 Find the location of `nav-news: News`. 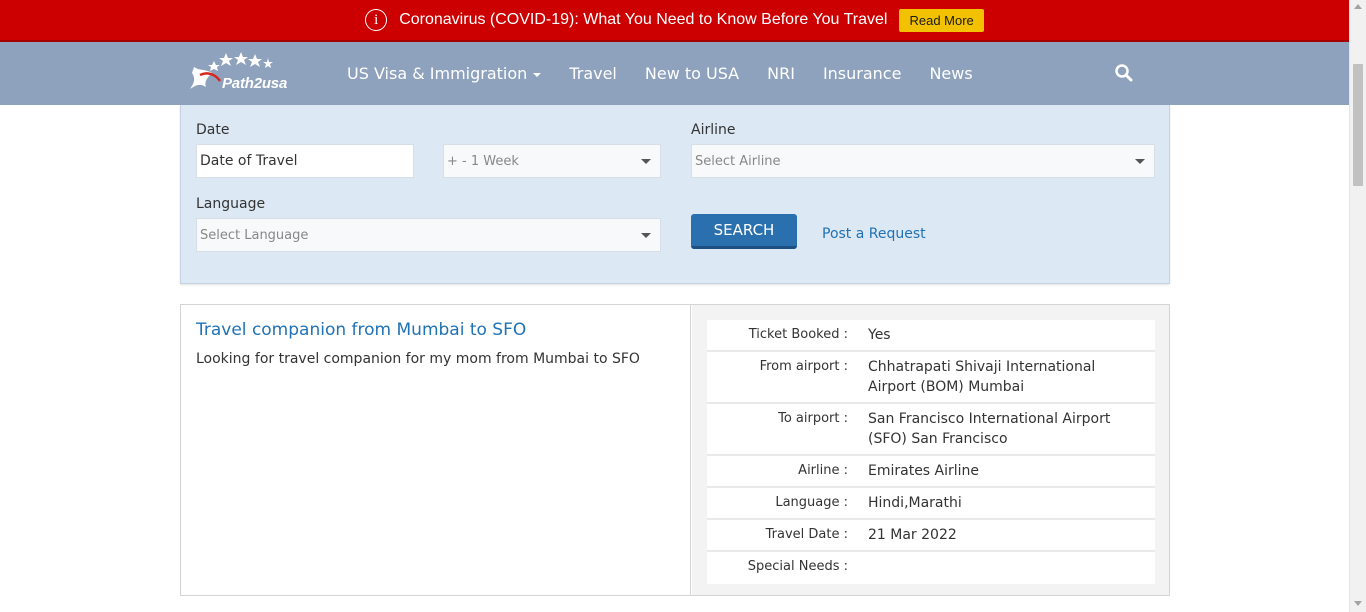

nav-news: News is located at coordinates (950, 73).